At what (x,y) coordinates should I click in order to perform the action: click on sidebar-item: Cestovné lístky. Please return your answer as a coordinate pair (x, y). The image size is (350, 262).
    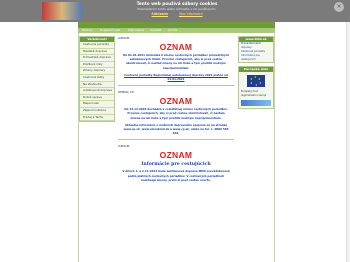
    Looking at the image, I should click on (97, 78).